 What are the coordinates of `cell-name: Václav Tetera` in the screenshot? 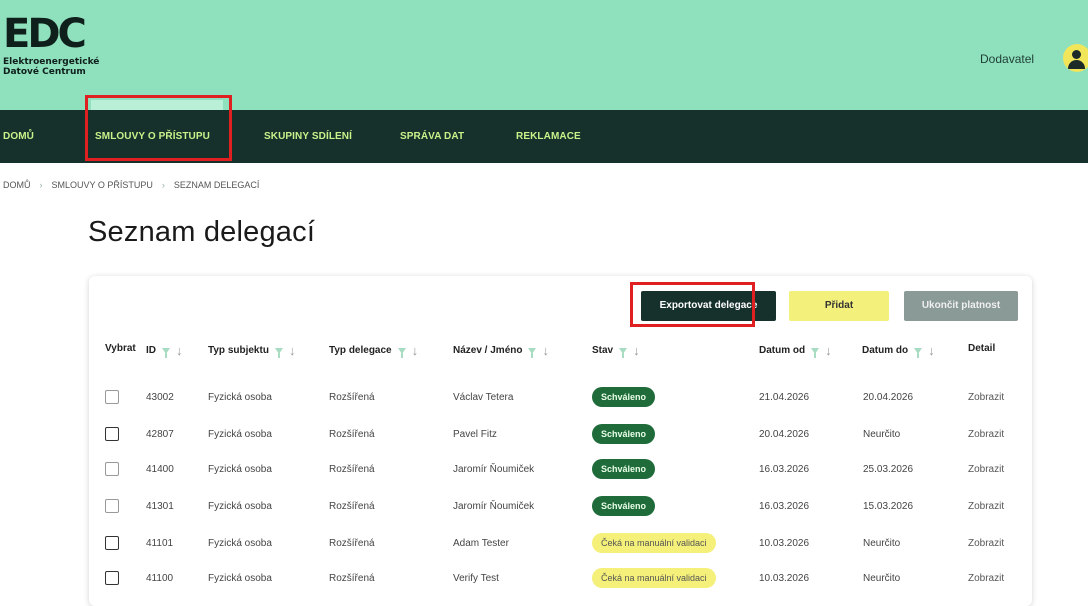 It's located at (483, 397).